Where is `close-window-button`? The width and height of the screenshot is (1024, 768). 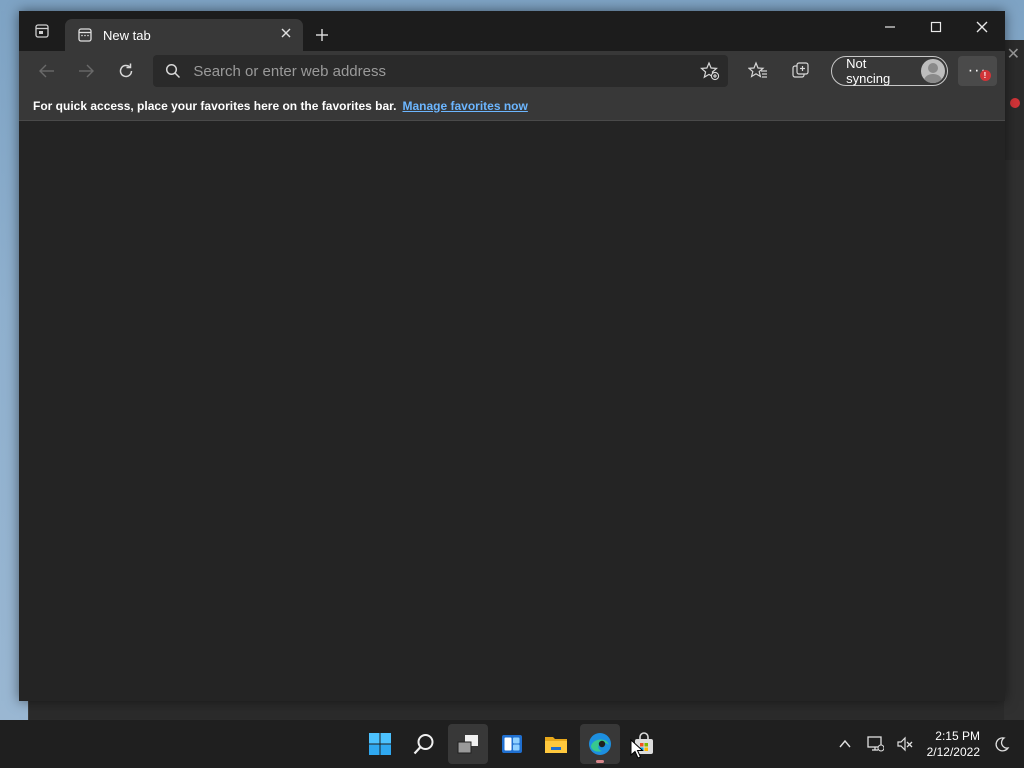 close-window-button is located at coordinates (982, 27).